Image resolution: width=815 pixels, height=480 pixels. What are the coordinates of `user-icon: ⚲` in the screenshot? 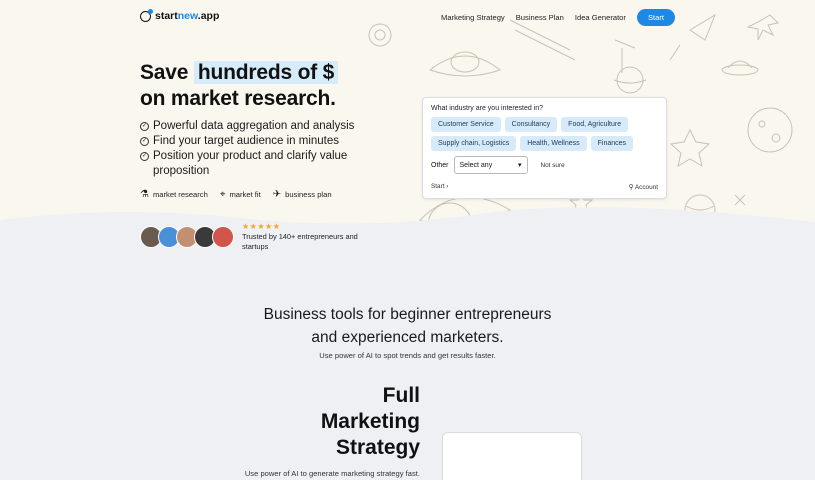 It's located at (631, 187).